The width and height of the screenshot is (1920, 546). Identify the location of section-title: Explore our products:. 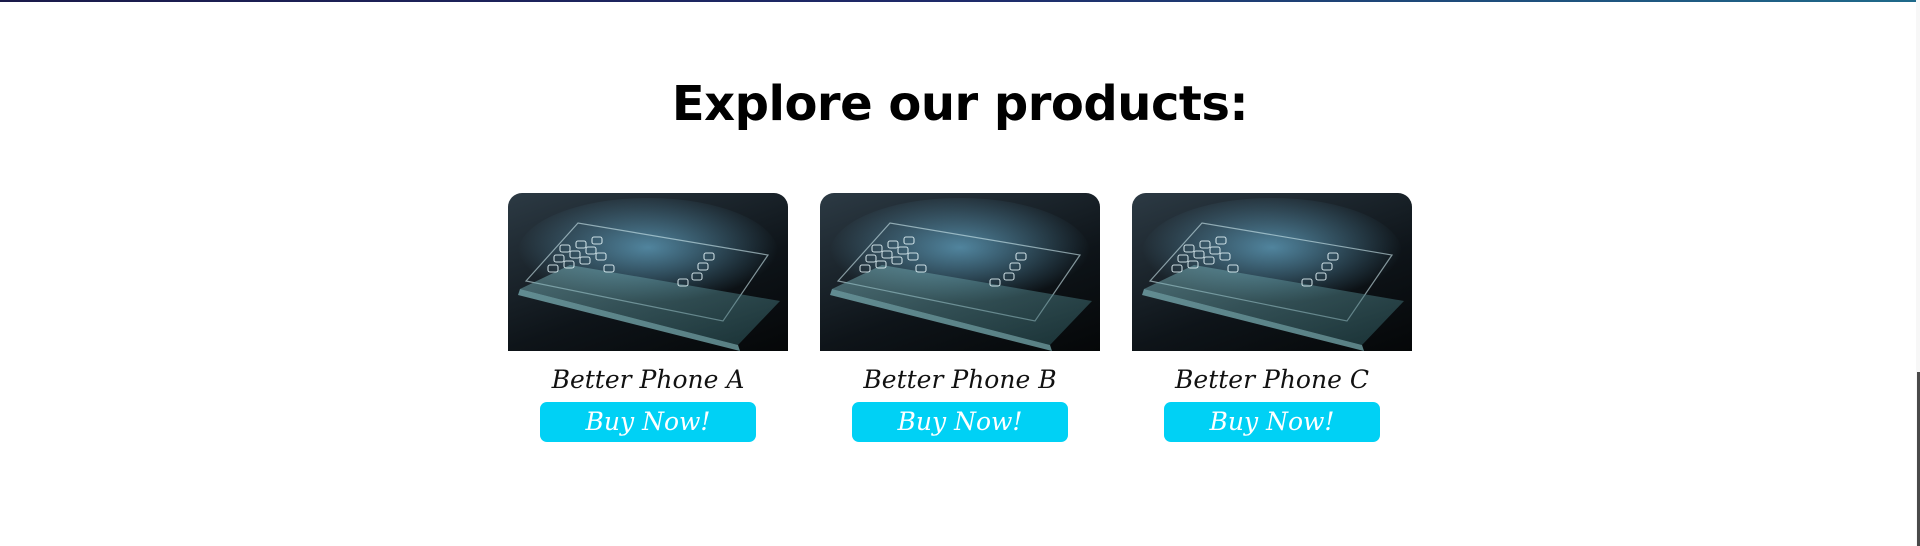
(960, 104).